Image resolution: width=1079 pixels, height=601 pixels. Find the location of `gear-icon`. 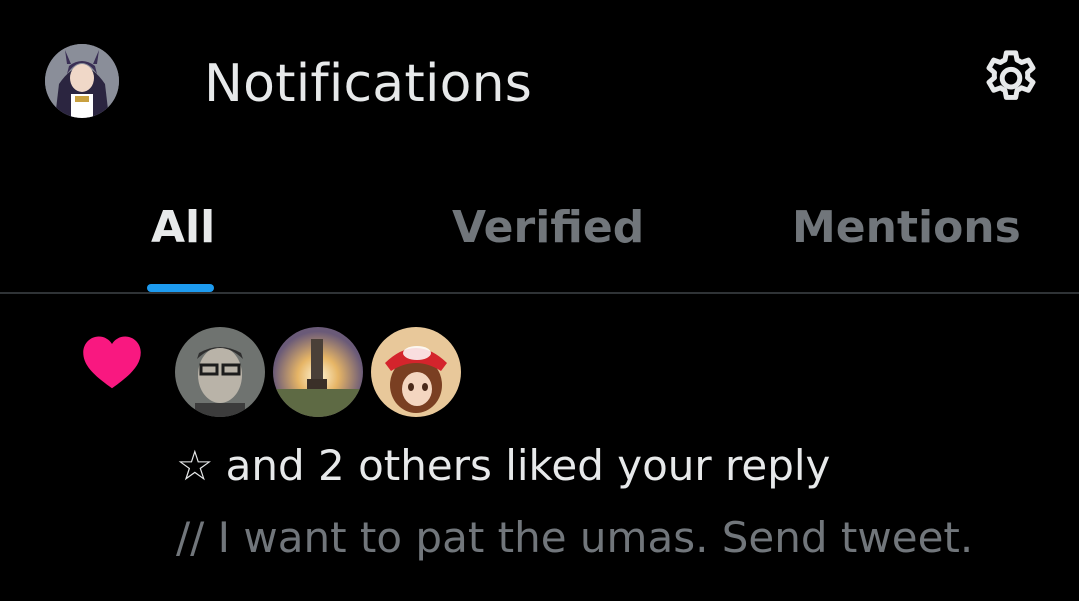

gear-icon is located at coordinates (1011, 75).